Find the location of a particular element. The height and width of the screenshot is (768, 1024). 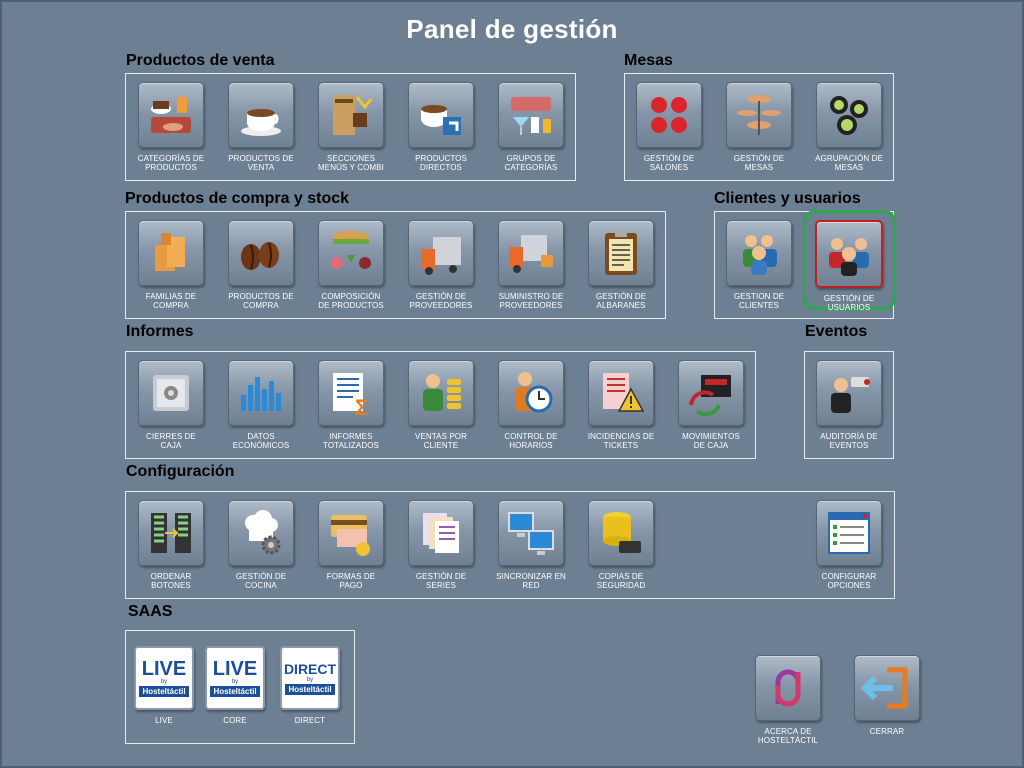

network-monitors-icon is located at coordinates (531, 533).